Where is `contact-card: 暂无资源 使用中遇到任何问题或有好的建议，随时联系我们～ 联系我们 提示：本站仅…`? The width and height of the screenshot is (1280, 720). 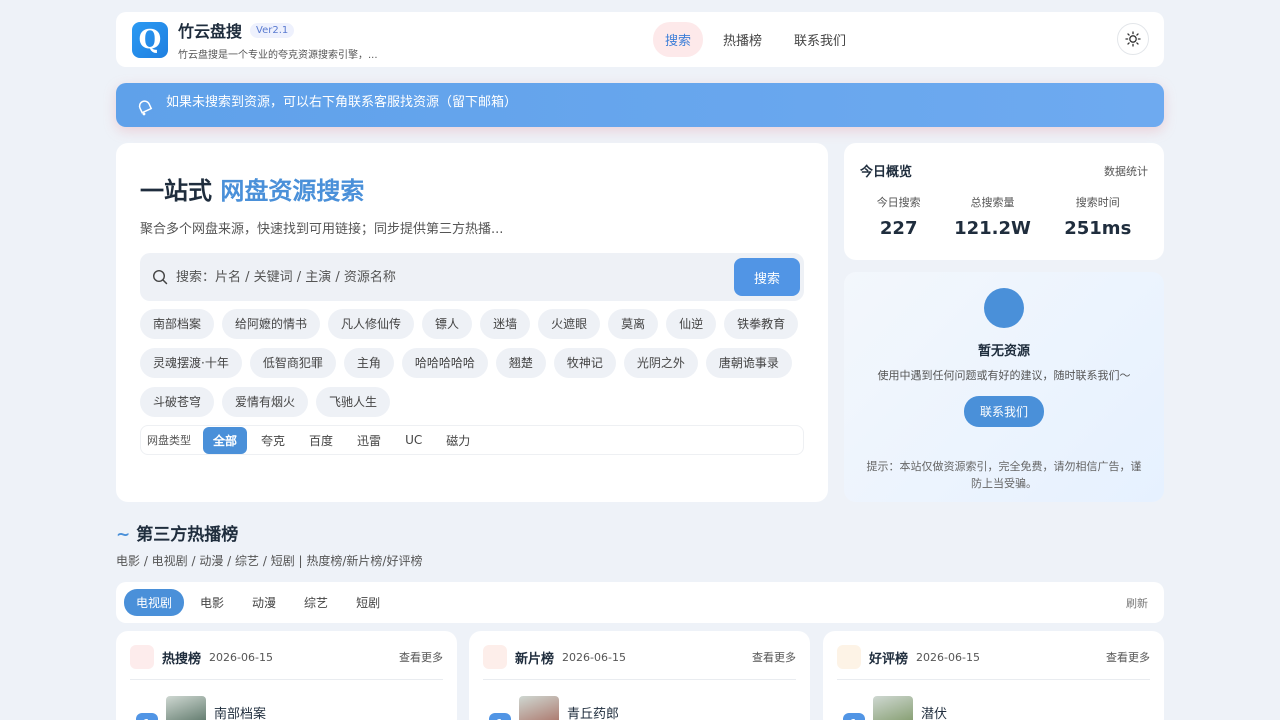
contact-card: 暂无资源 使用中遇到任何问题或有好的建议，随时联系我们～ 联系我们 提示：本站仅… is located at coordinates (1004, 387).